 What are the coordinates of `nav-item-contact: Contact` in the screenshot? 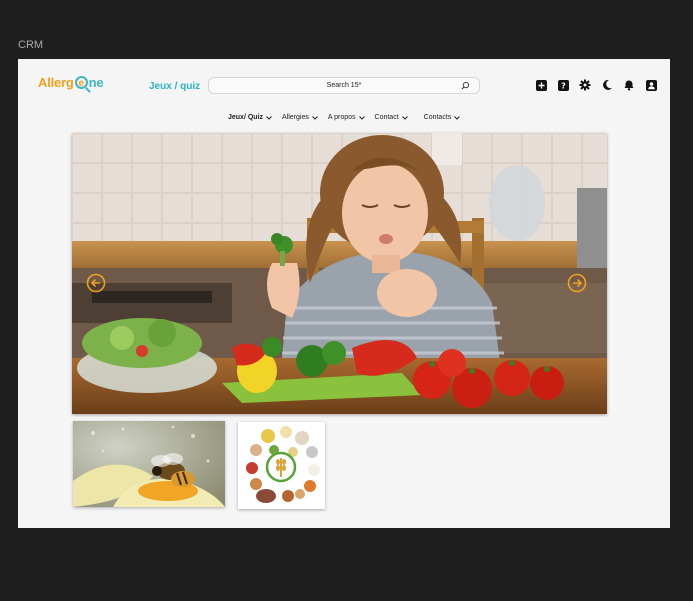 It's located at (391, 117).